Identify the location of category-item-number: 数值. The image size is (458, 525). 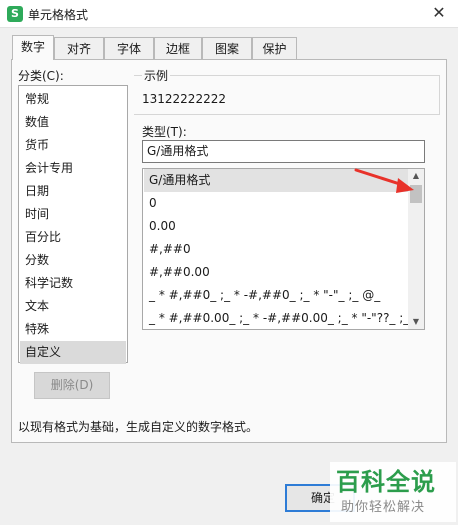
(73, 122).